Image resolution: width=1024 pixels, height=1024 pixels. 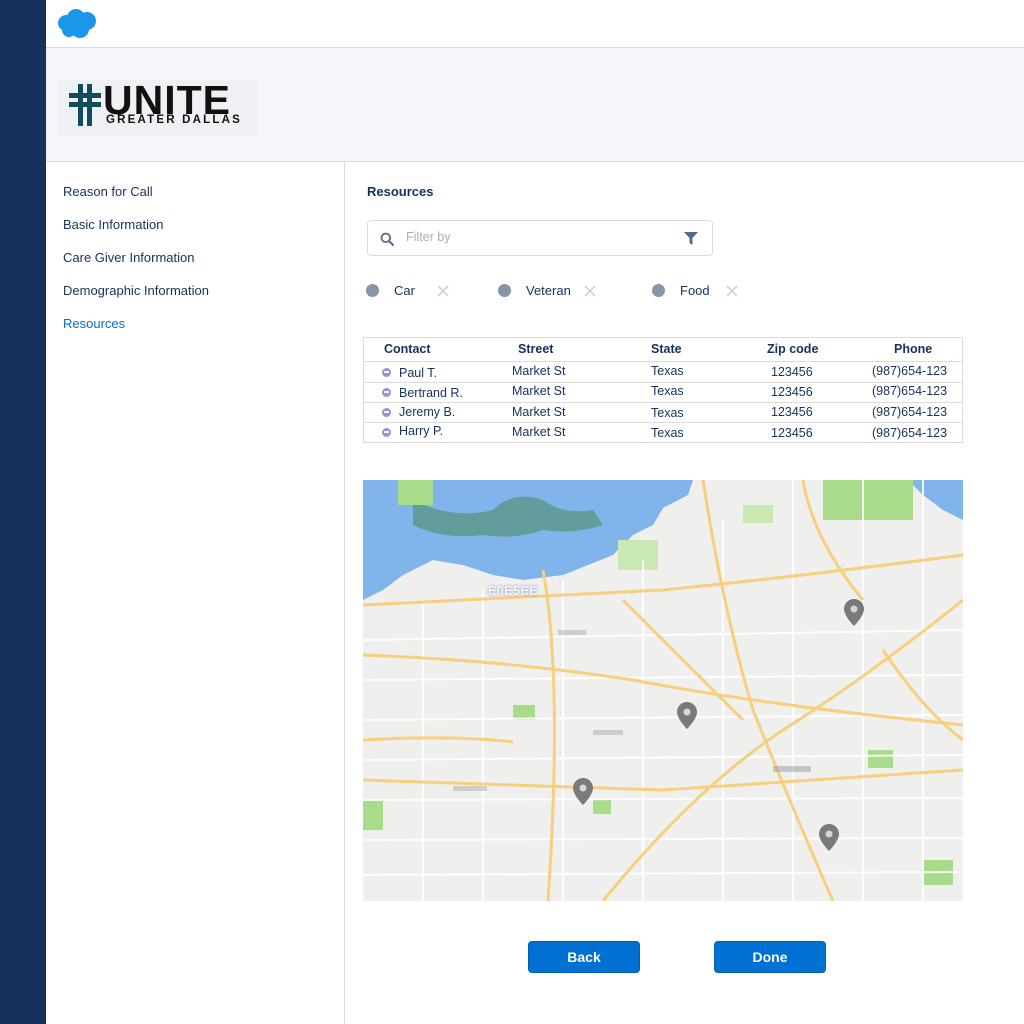 I want to click on map-label: E0E5EE, so click(x=513, y=591).